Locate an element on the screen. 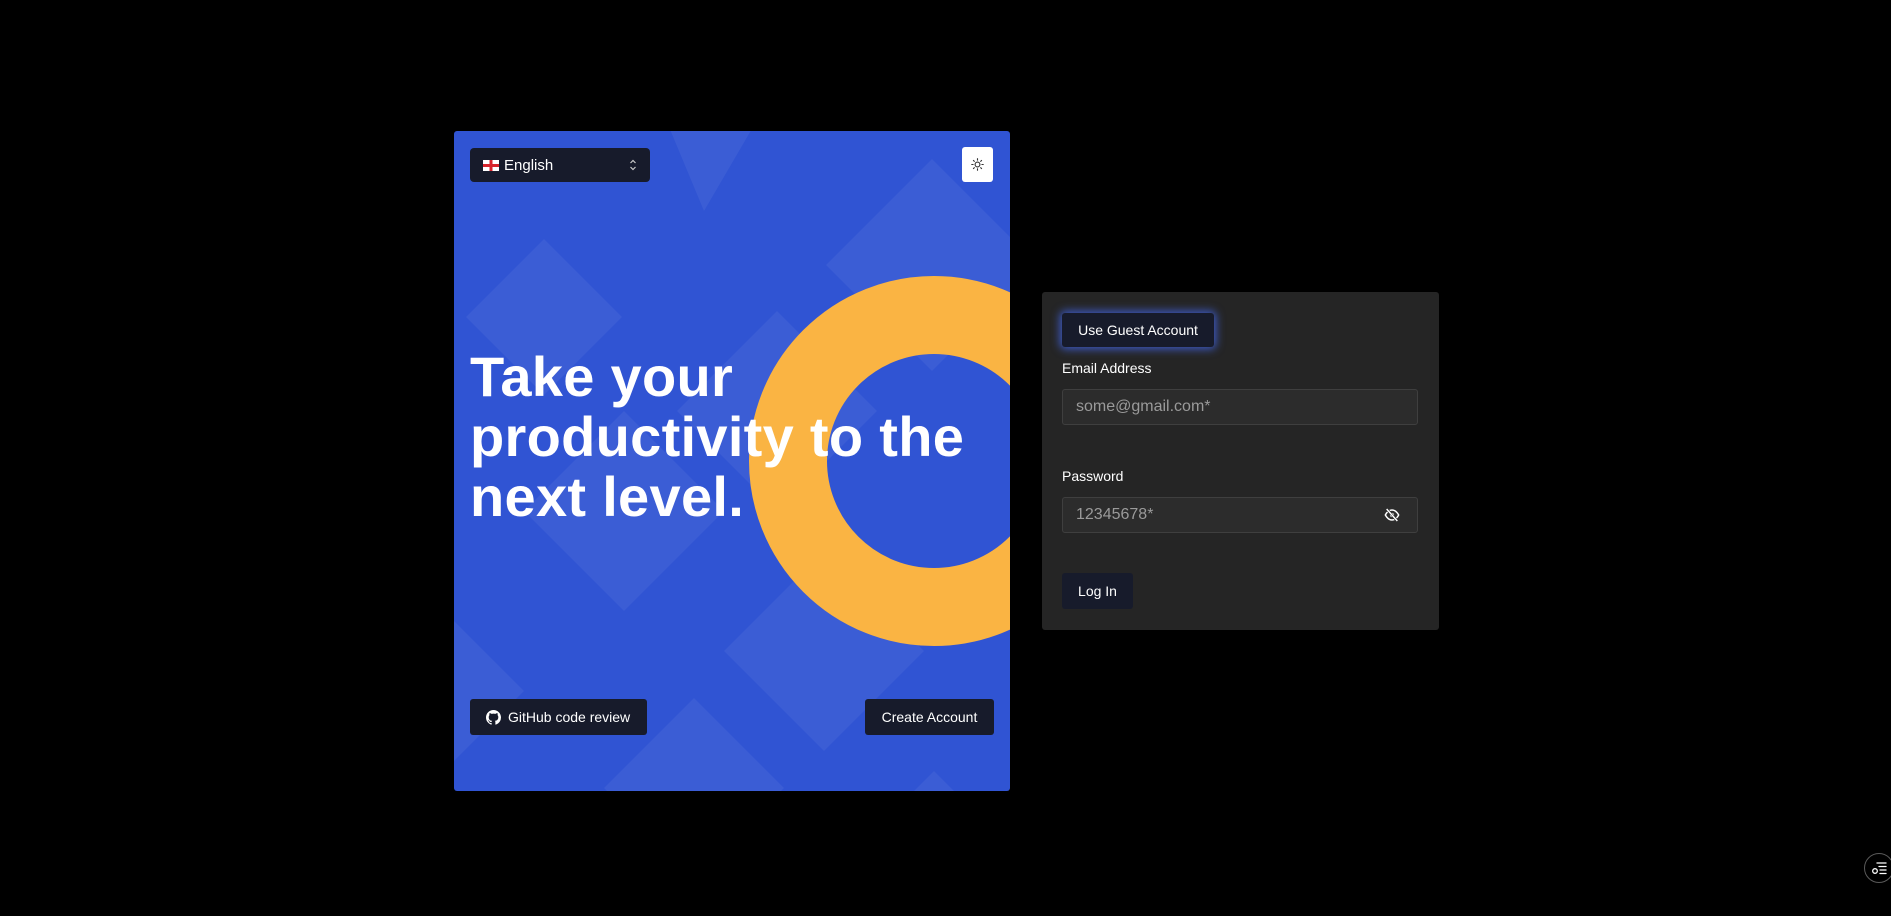 Image resolution: width=1891 pixels, height=916 pixels. github-button-label: GitHub code review is located at coordinates (569, 717).